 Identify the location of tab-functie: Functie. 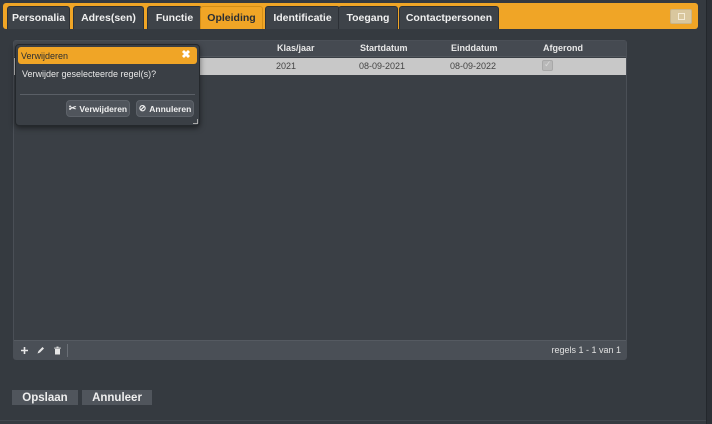
(174, 17).